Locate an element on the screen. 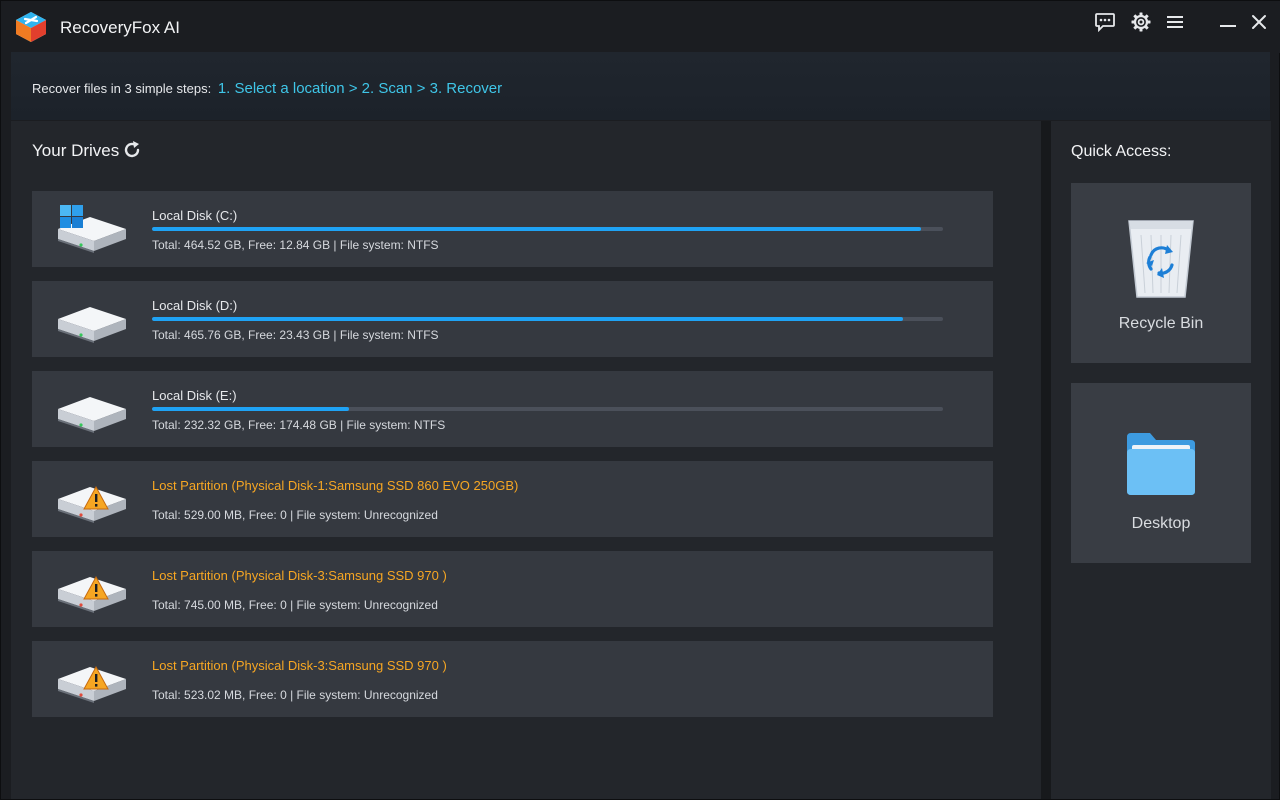 The image size is (1280, 800). quick-access-desktop: Desktop is located at coordinates (1161, 473).